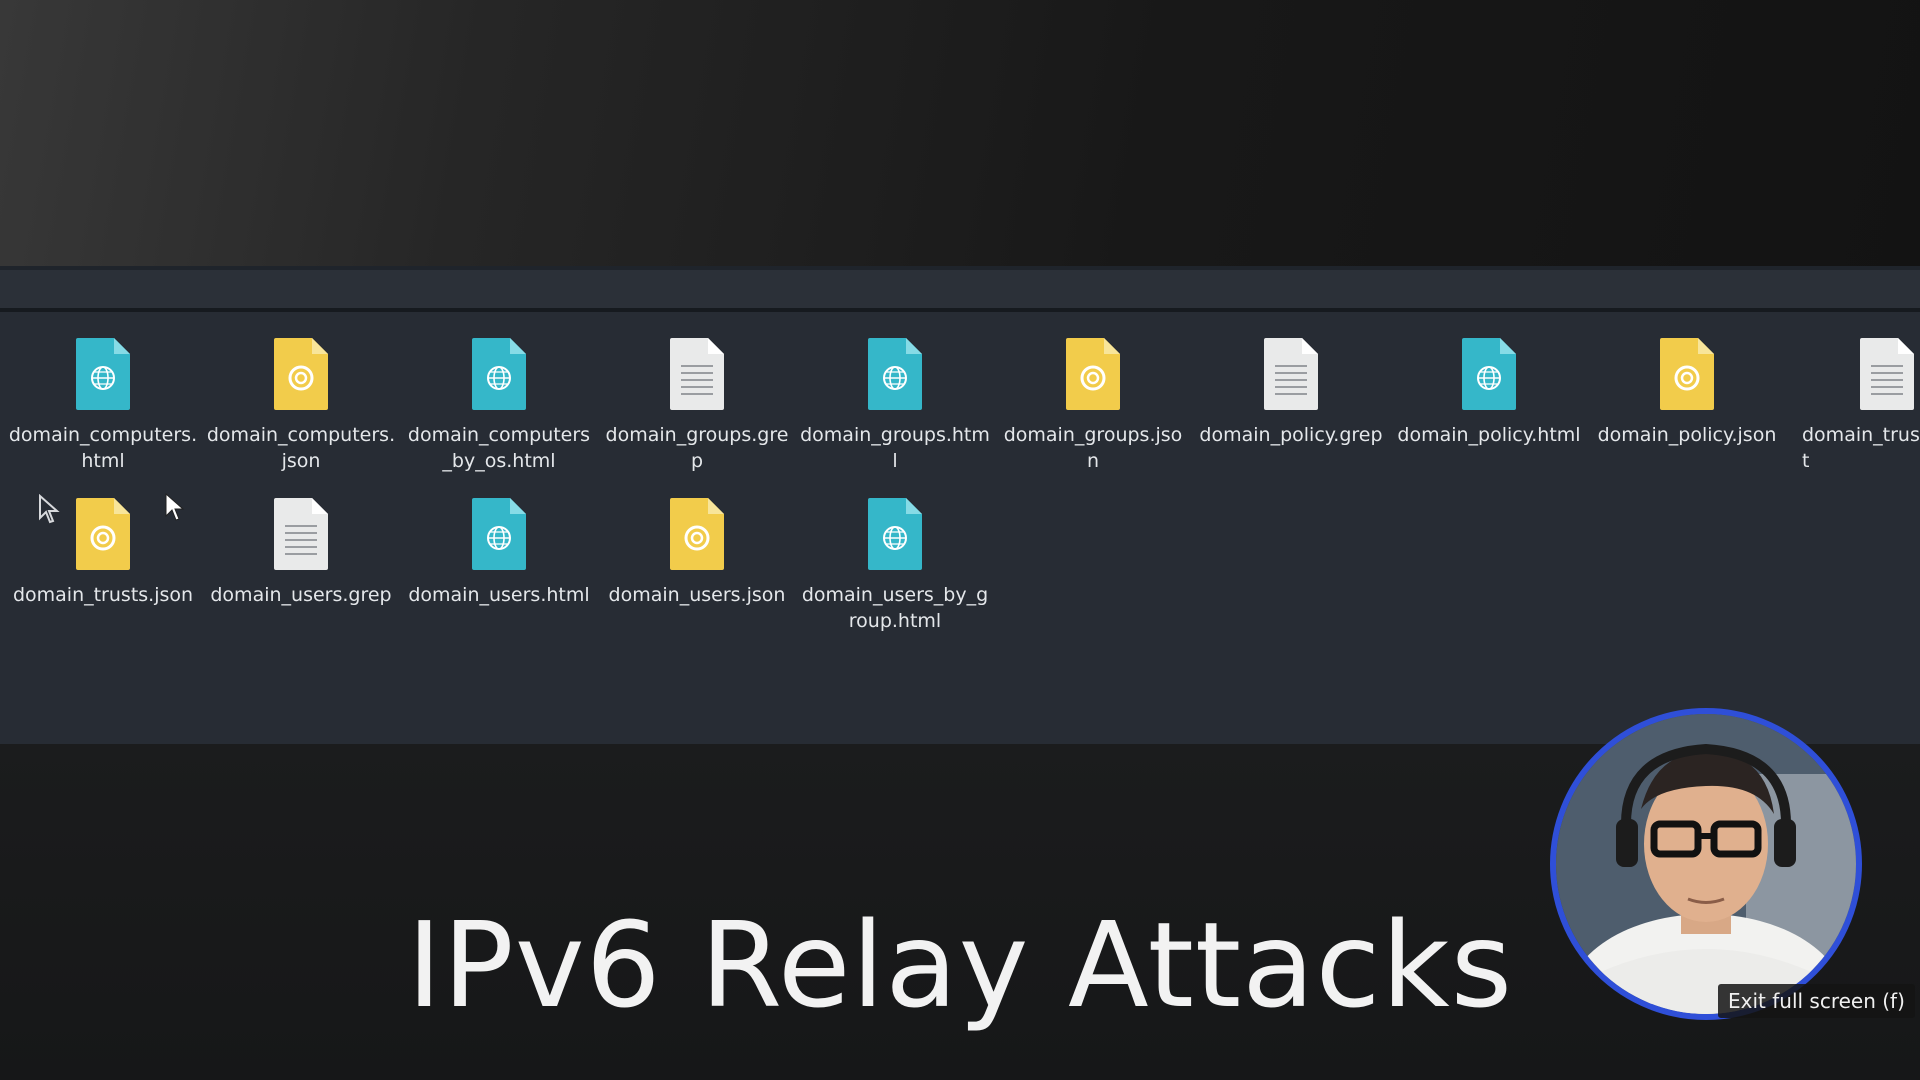  I want to click on file-item: domain_computers.html, so click(103, 405).